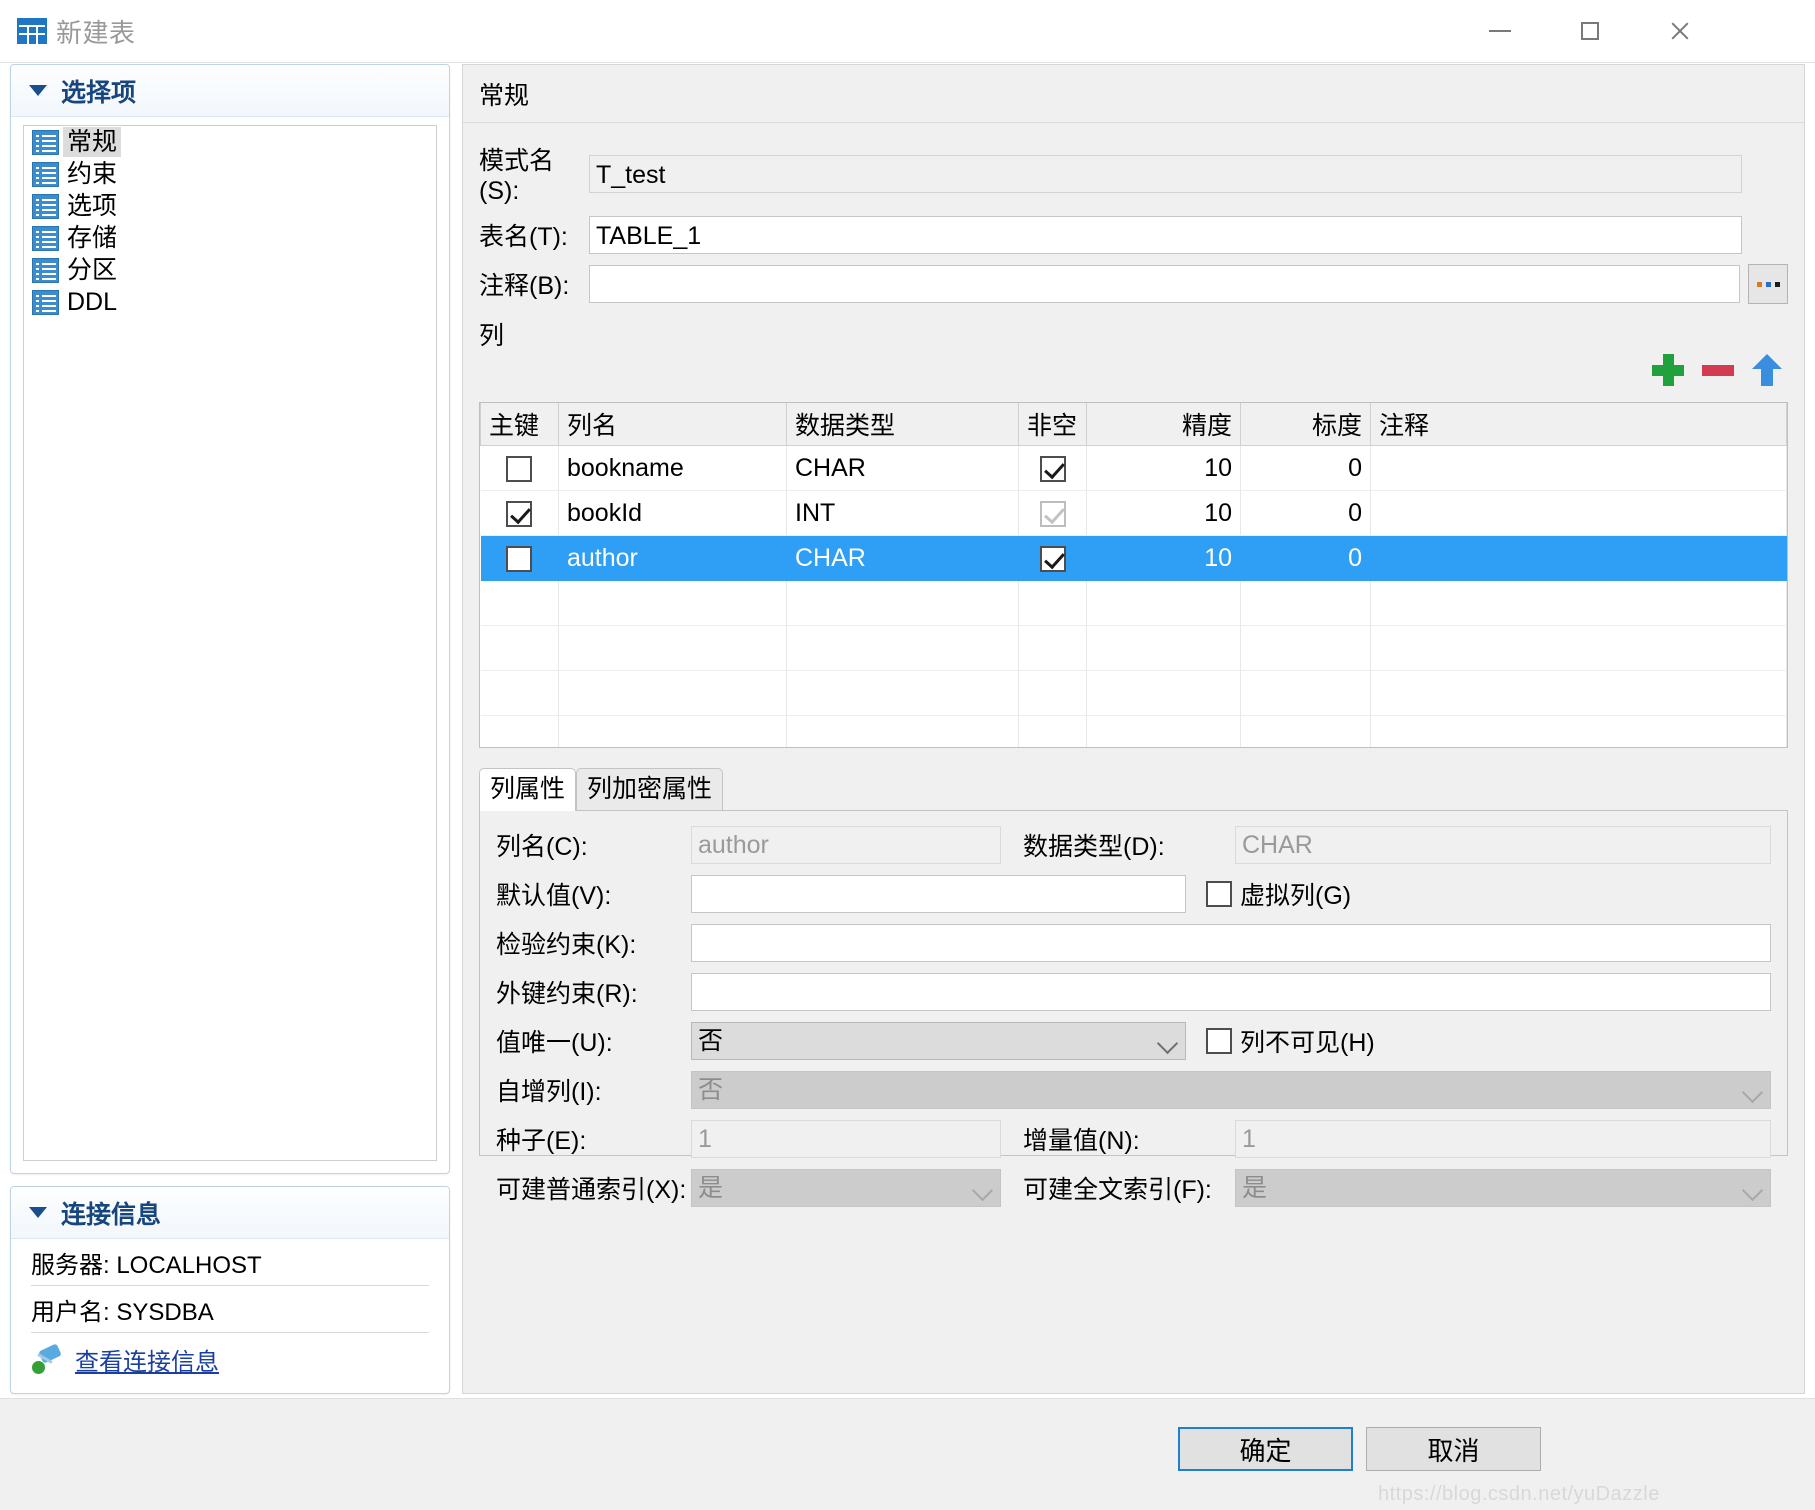 This screenshot has height=1510, width=1815. I want to click on table-row: author CHAR 10 0, so click(1133, 558).